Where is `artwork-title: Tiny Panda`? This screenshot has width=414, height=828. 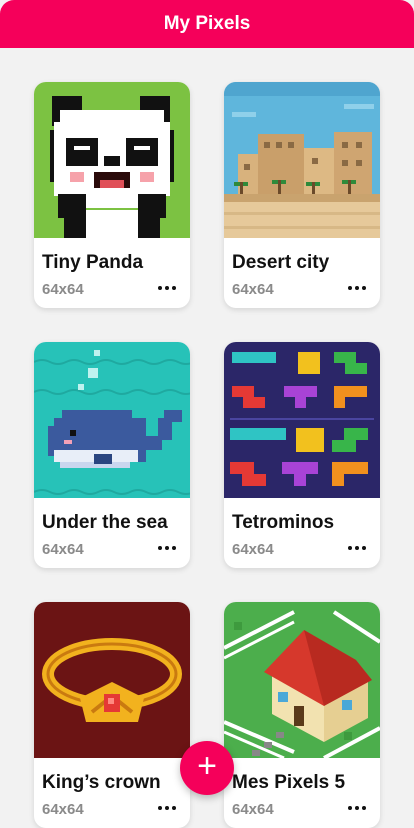 artwork-title: Tiny Panda is located at coordinates (93, 262).